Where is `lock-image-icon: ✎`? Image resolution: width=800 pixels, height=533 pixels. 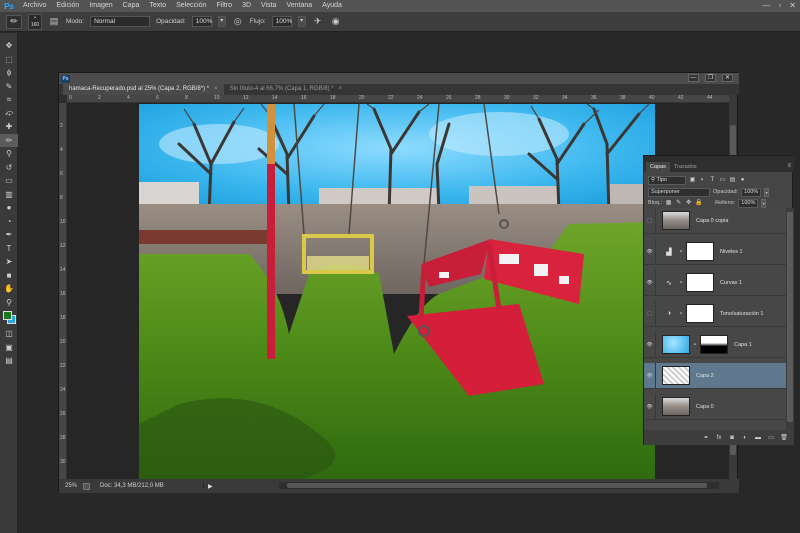
lock-image-icon: ✎ is located at coordinates (678, 203).